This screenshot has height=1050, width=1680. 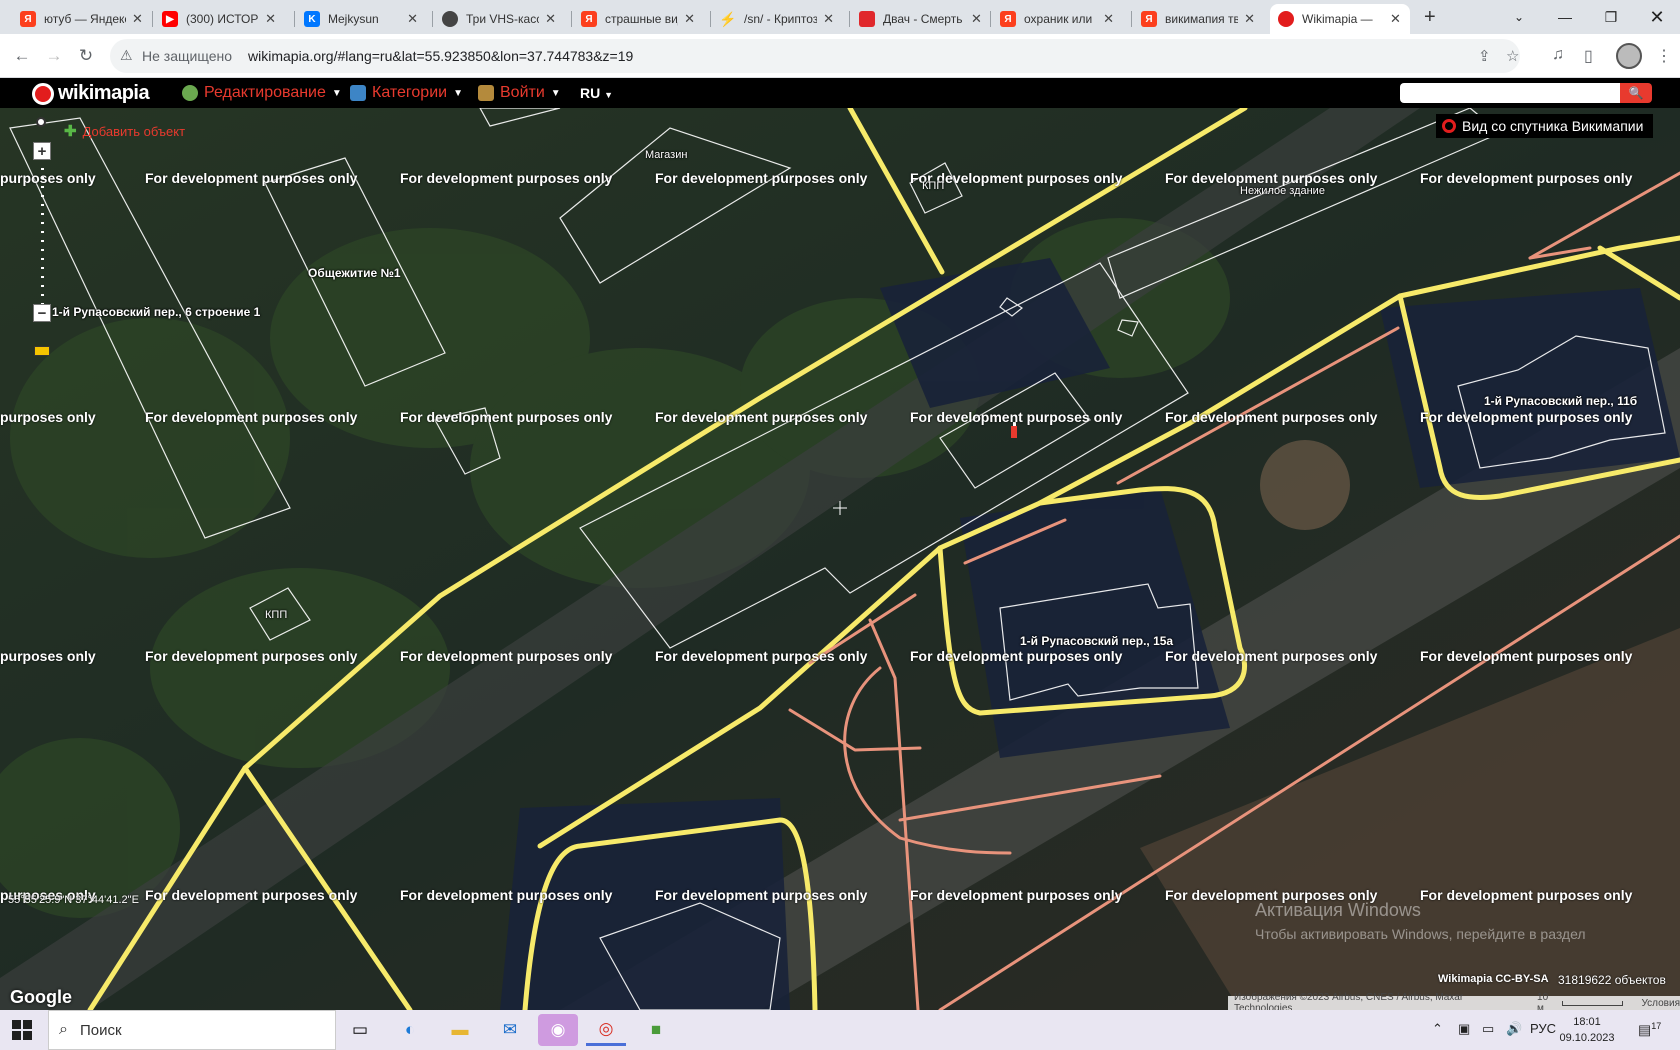 I want to click on tray-app-icon: ▣, so click(x=1464, y=1029).